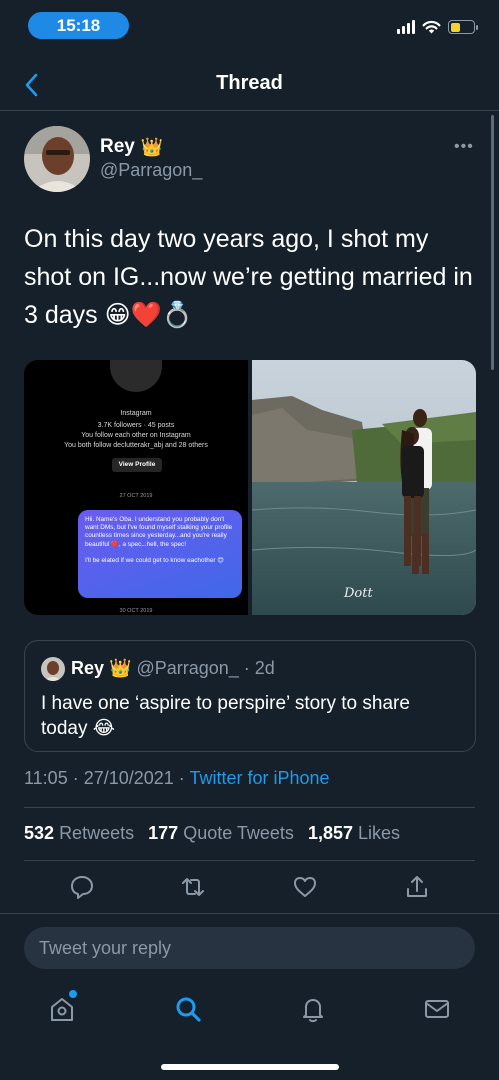  I want to click on quote-handle: @Parragon_, so click(187, 668).